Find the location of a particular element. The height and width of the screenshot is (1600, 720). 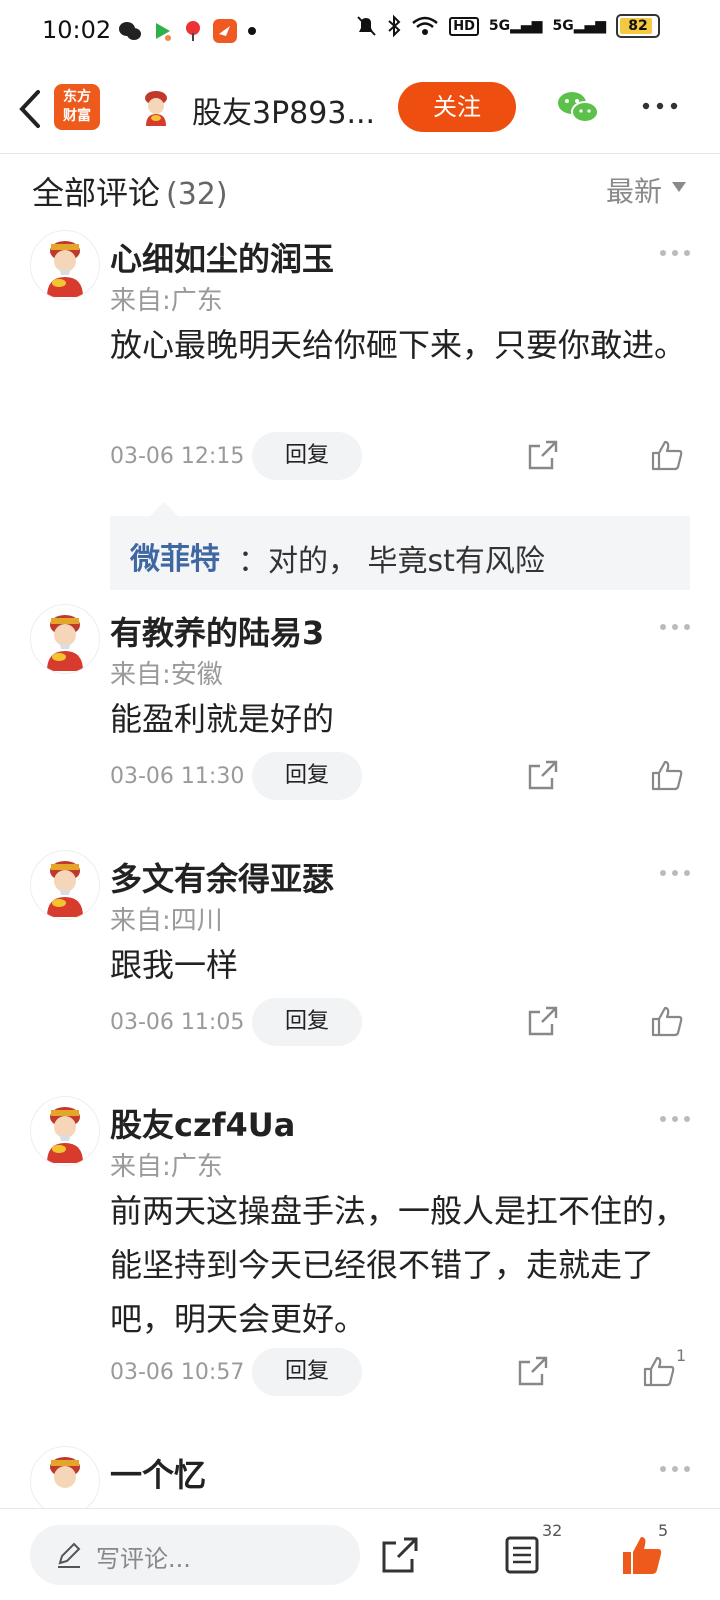

battery-icon: 82 is located at coordinates (638, 26).